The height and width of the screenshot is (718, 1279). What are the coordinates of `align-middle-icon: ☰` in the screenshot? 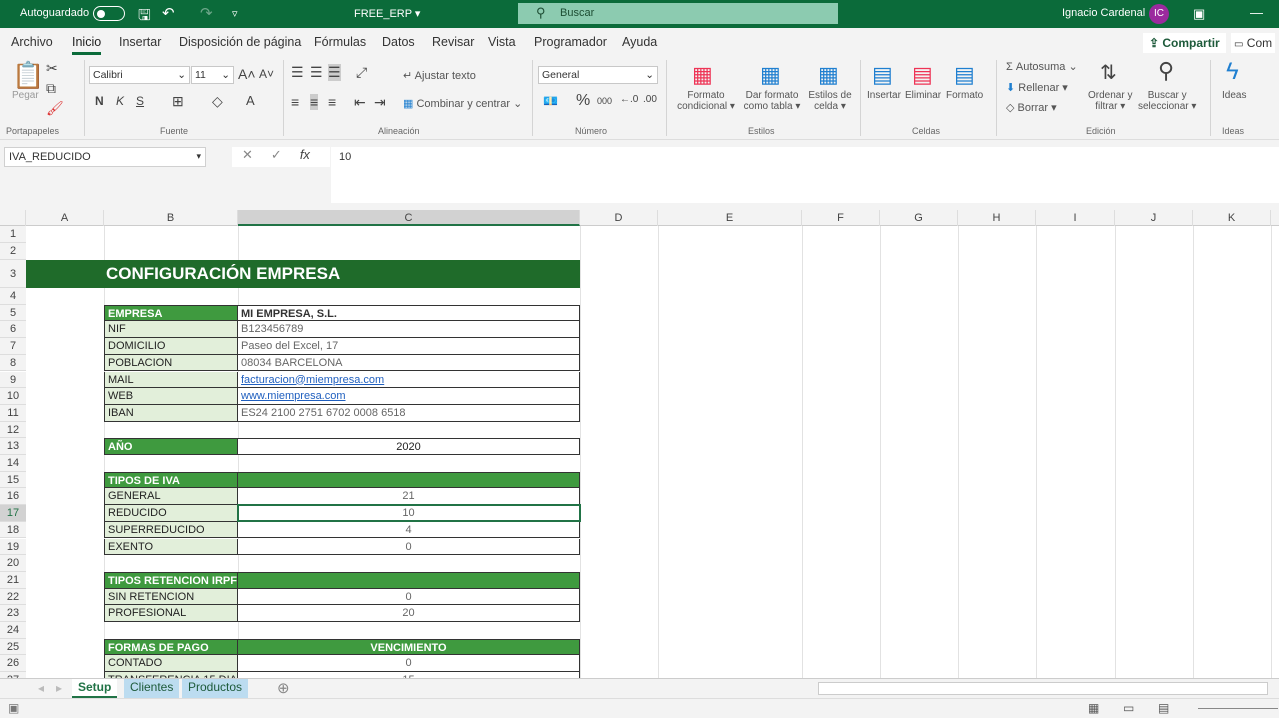 It's located at (316, 72).